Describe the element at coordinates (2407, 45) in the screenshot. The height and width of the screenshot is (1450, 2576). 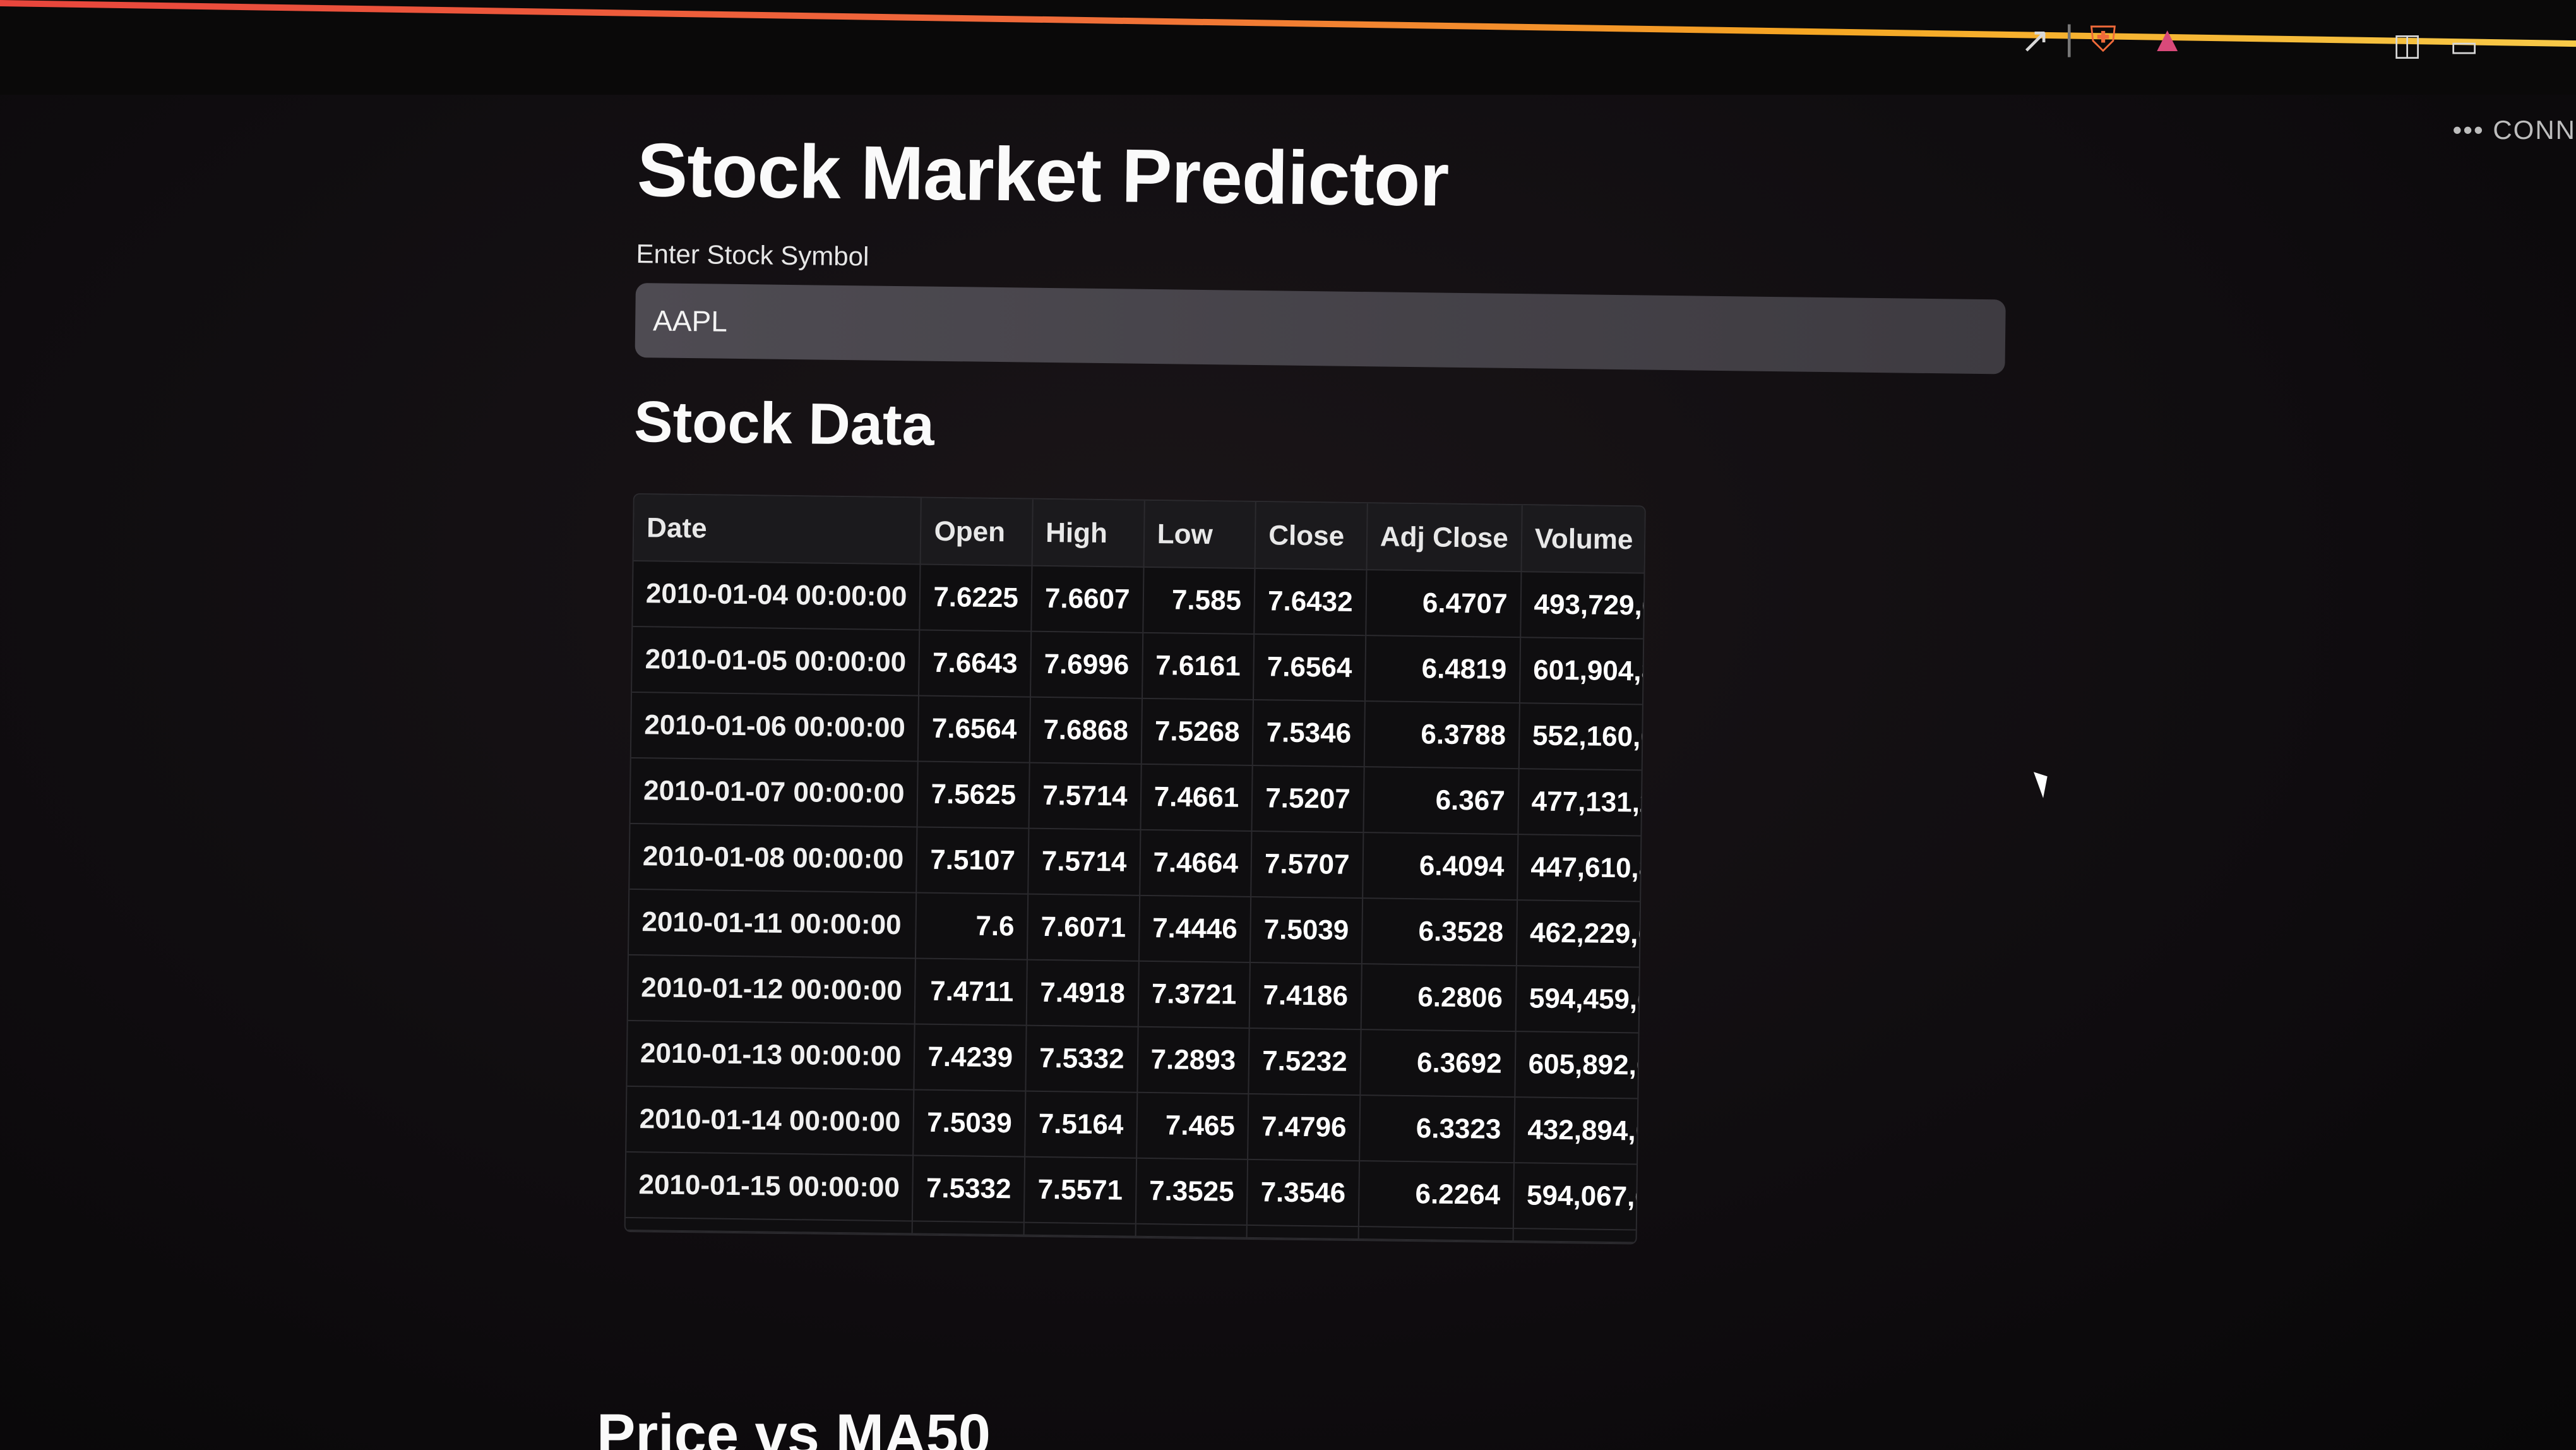
I see `sidebar-icon: ◫` at that location.